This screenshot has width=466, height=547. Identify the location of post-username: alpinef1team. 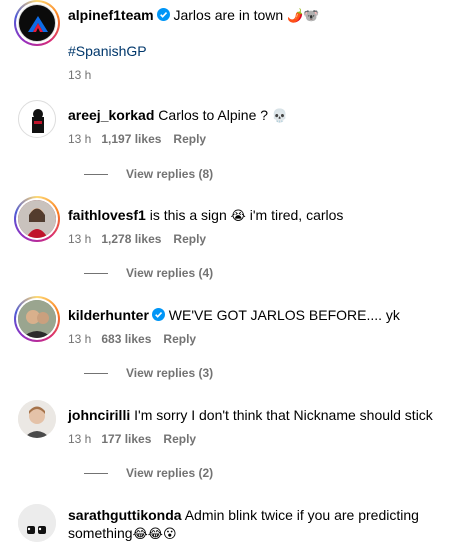
(111, 15).